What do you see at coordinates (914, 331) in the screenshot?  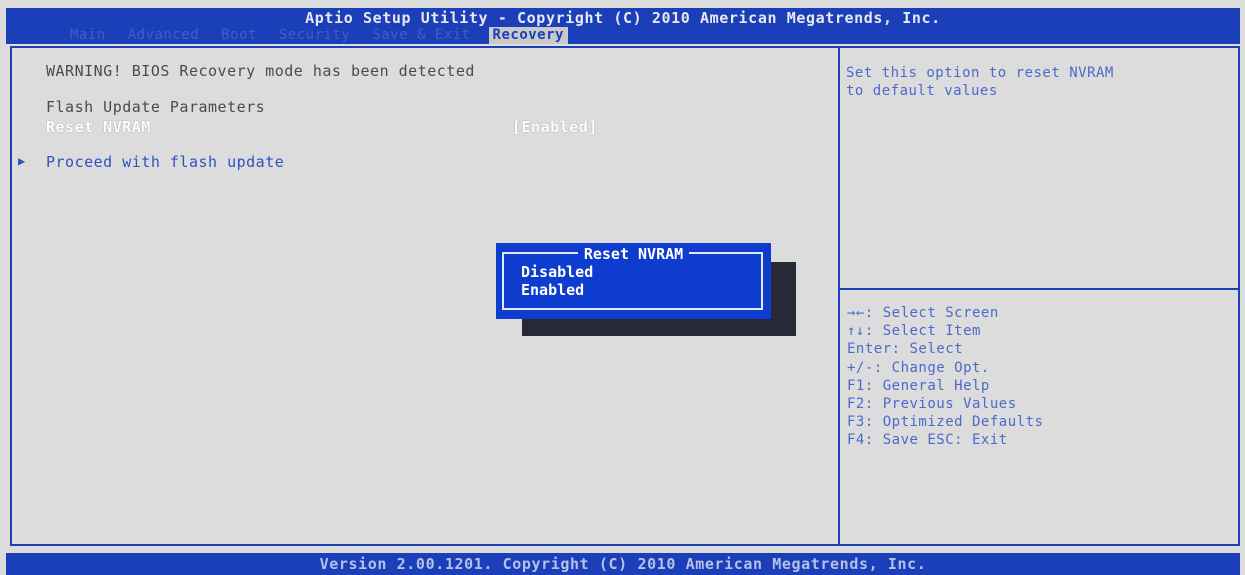 I see `key-select-item: ↑↓: Select Item` at bounding box center [914, 331].